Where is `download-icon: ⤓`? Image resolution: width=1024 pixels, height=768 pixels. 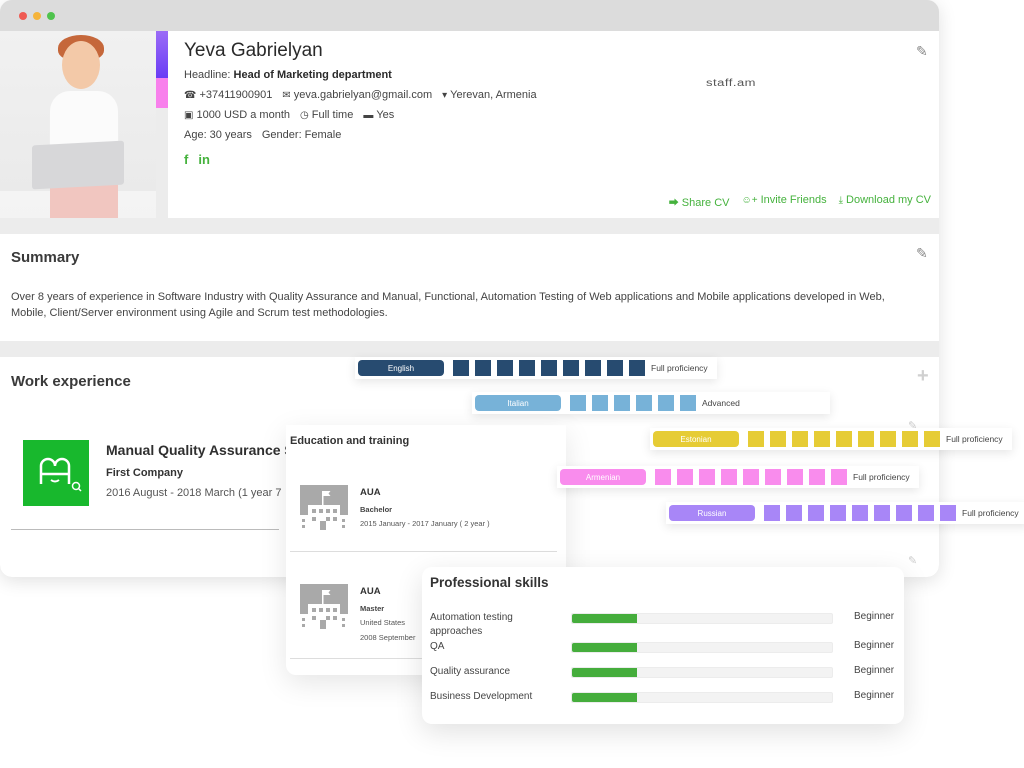 download-icon: ⤓ is located at coordinates (841, 200).